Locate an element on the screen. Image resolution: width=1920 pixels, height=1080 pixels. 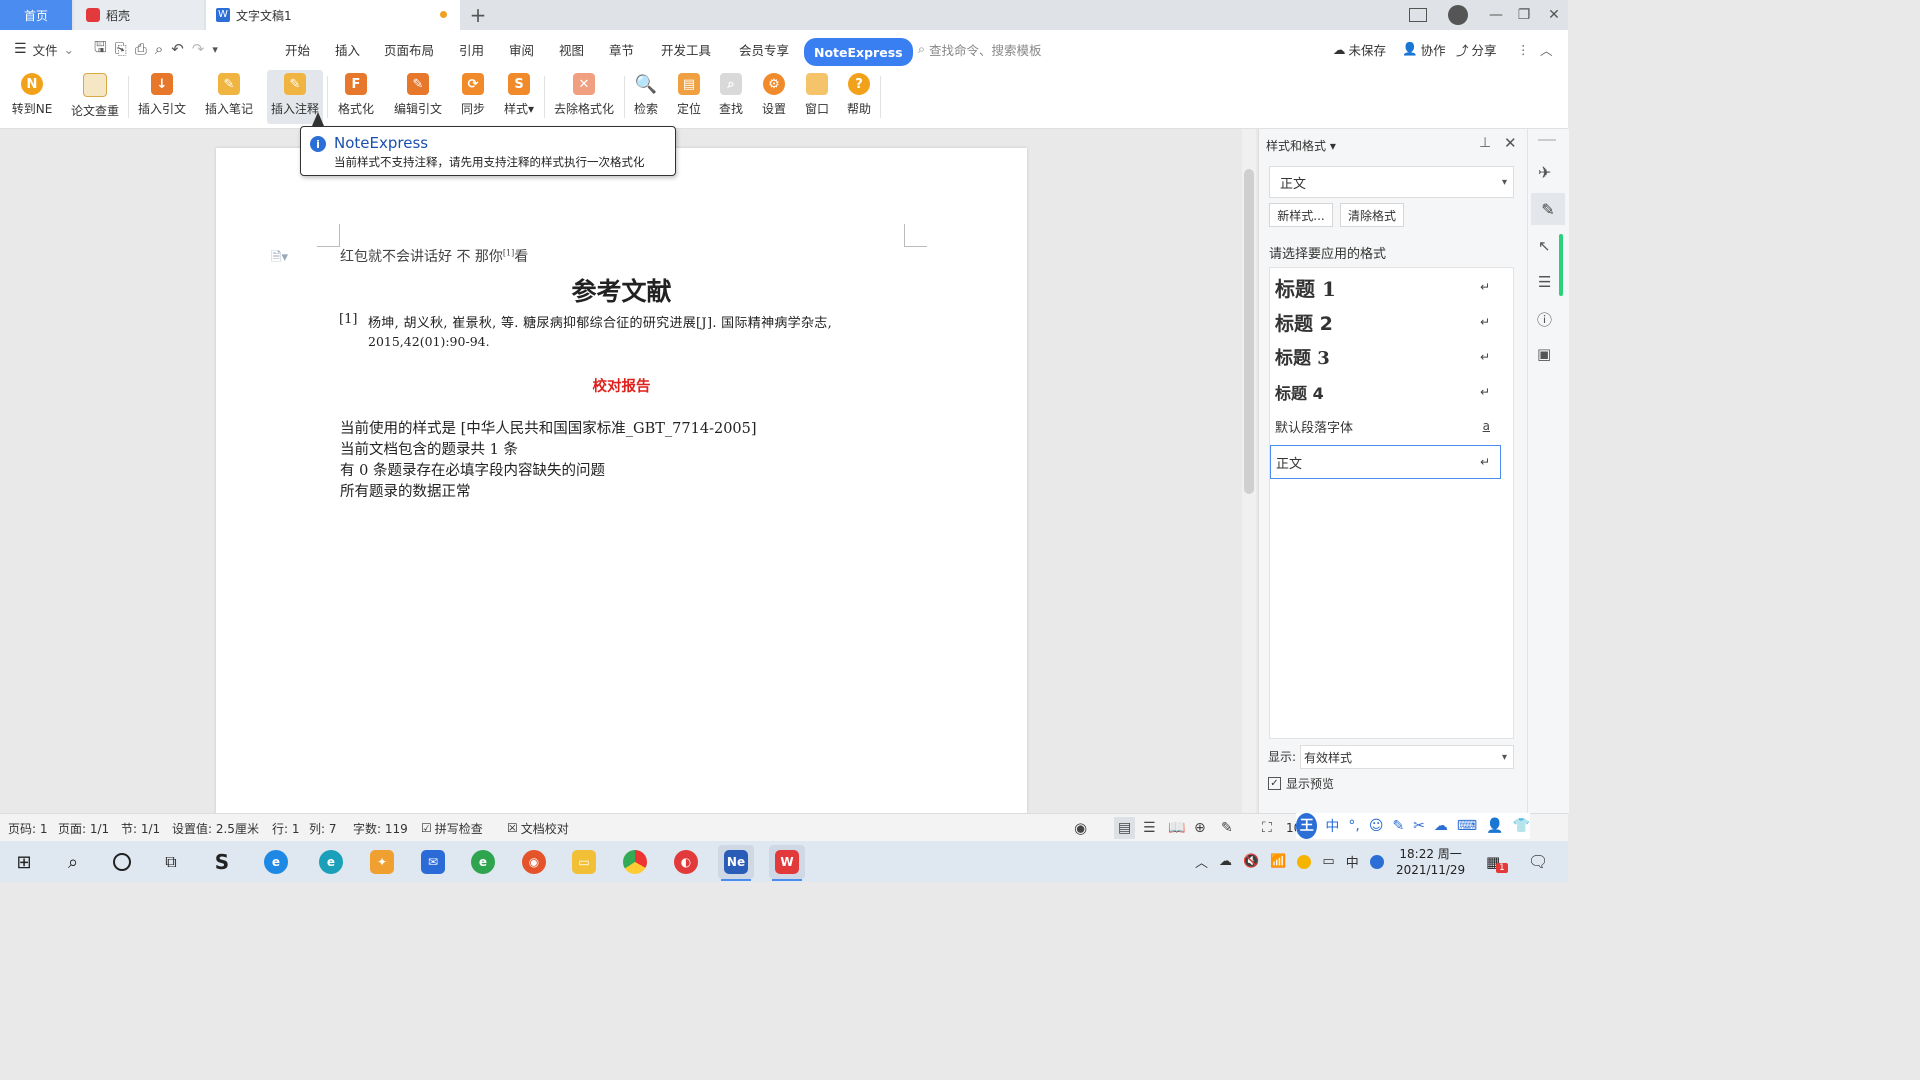
insert-note-button: ✎ 插入笔记 is located at coordinates (229, 97).